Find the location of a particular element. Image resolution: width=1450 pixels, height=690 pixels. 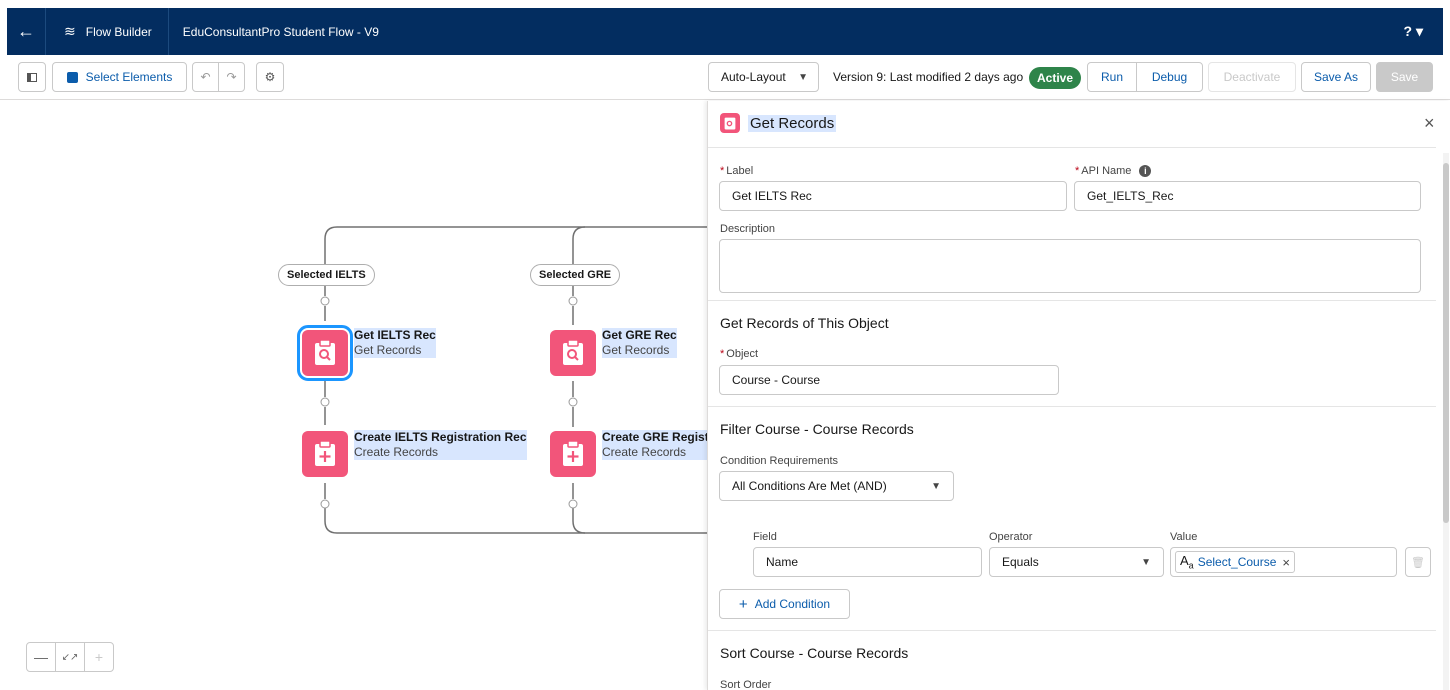

toggle-panel-button is located at coordinates (32, 77).